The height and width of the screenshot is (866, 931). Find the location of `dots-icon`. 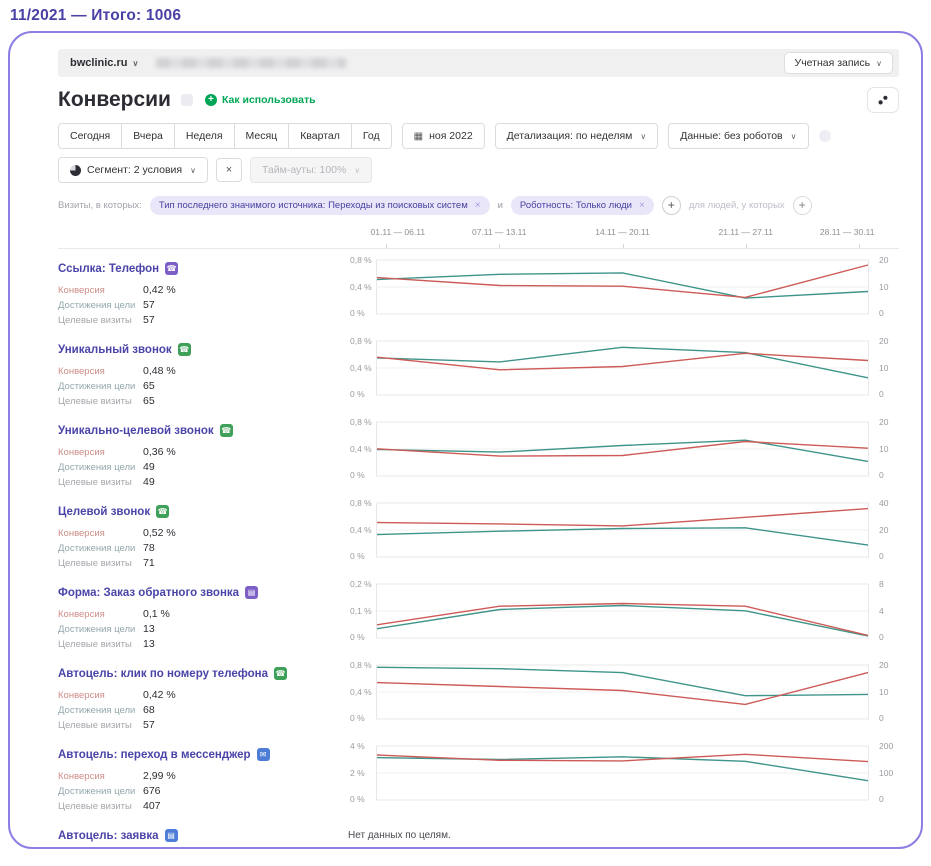

dots-icon is located at coordinates (883, 100).